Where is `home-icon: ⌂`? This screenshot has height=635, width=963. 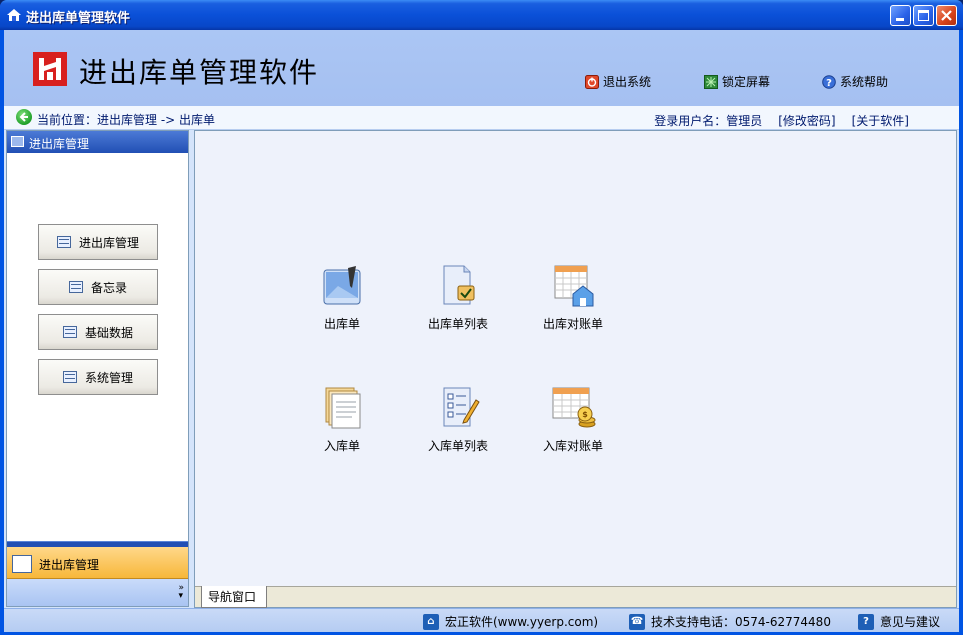 home-icon: ⌂ is located at coordinates (431, 621).